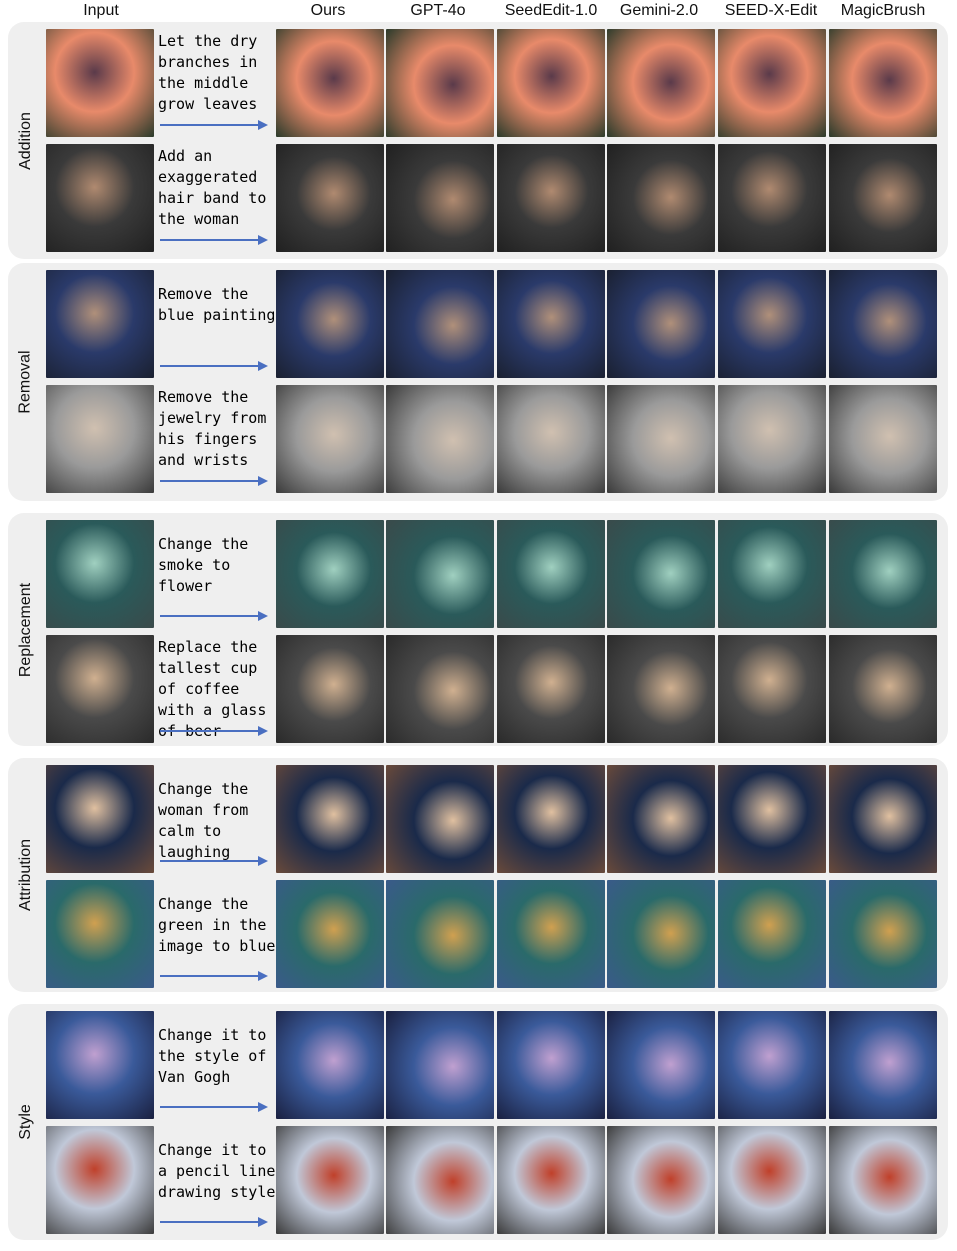 This screenshot has width=957, height=1251. Describe the element at coordinates (26, 875) in the screenshot. I see `group-label: Attribution` at that location.